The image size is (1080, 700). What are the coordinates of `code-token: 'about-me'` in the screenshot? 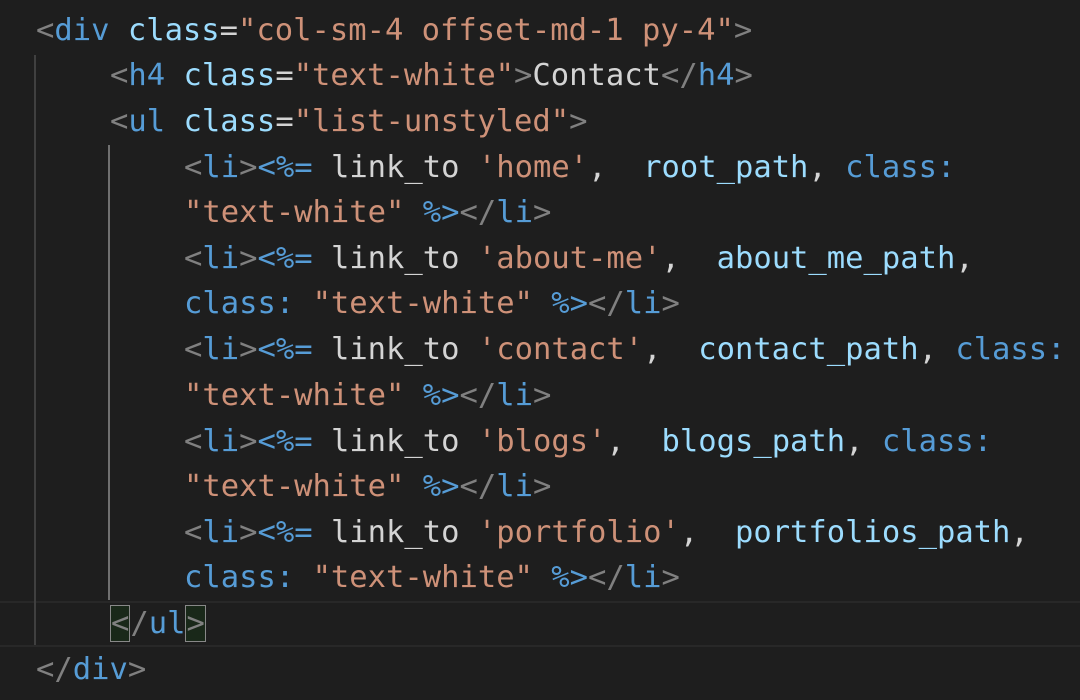 It's located at (569, 258).